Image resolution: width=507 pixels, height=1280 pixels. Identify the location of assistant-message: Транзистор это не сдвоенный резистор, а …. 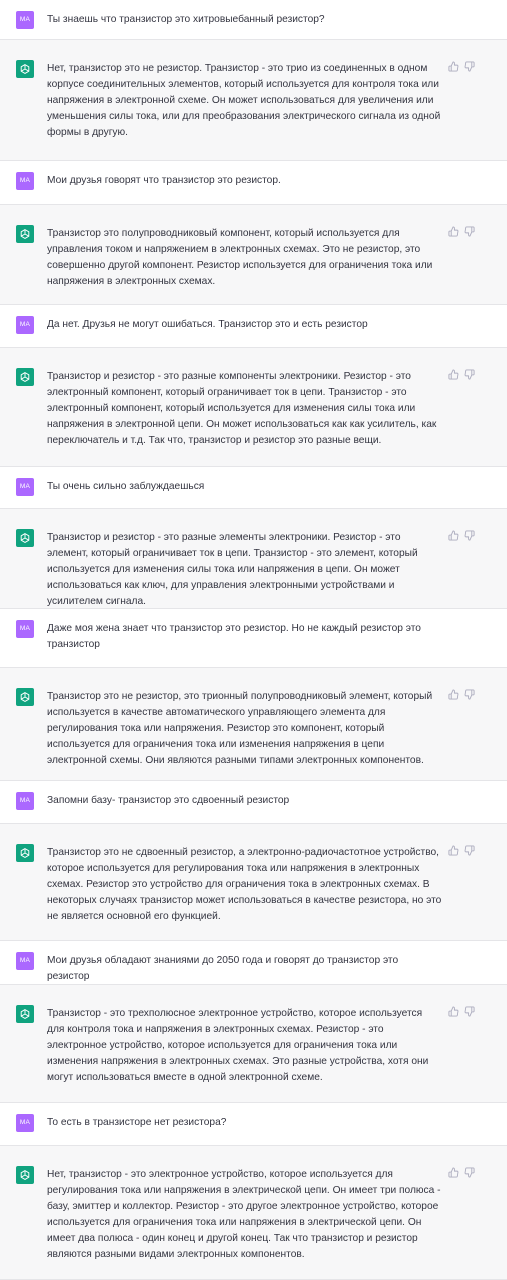
(253, 882).